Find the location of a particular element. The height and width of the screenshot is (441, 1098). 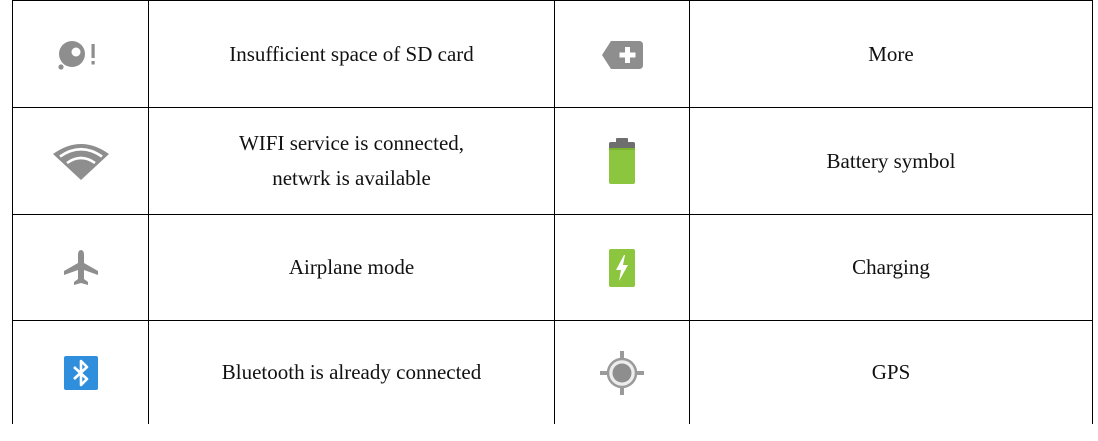

description-cell: Airplane mode is located at coordinates (351, 267).